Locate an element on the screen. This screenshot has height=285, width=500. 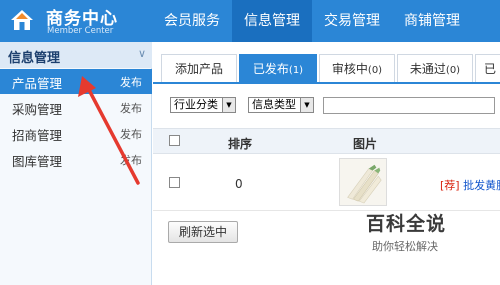
table-header: 排序 图片 is located at coordinates (326, 141).